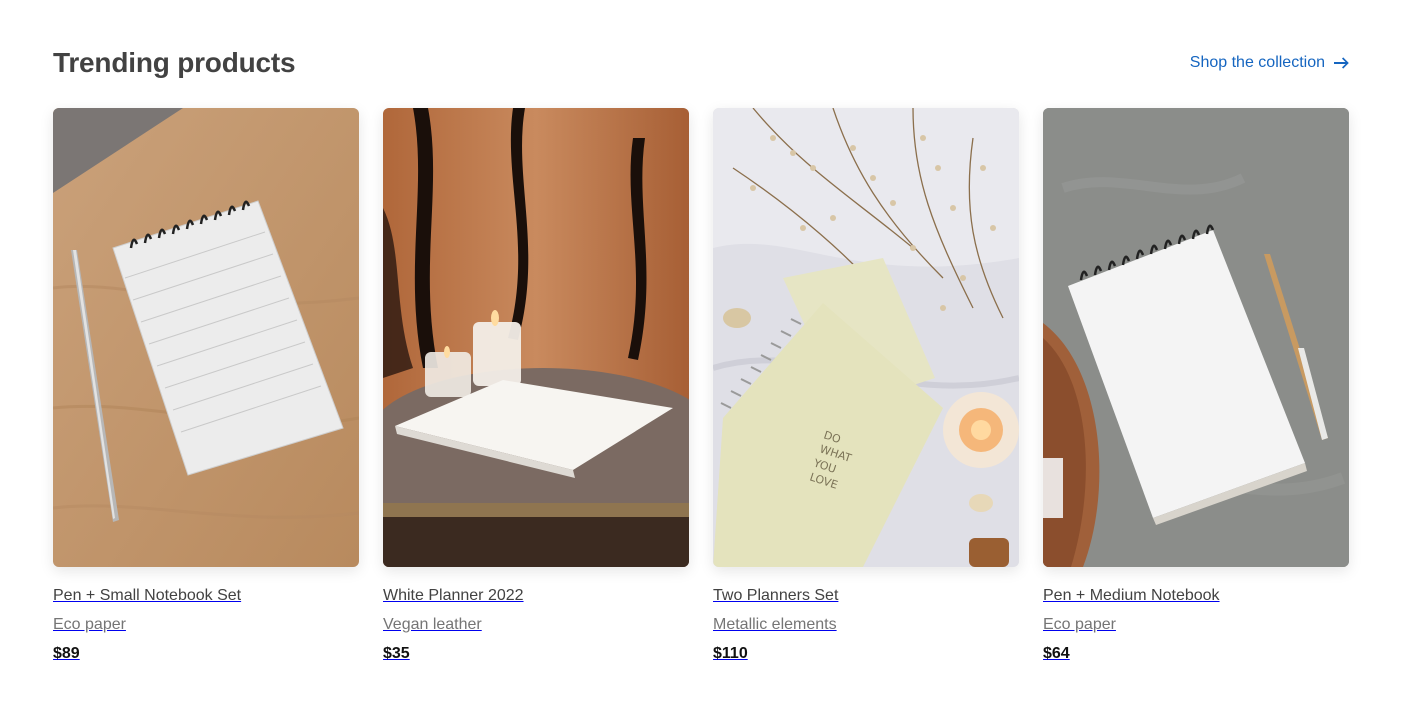 This screenshot has height=712, width=1403. I want to click on product-price: $89, so click(66, 653).